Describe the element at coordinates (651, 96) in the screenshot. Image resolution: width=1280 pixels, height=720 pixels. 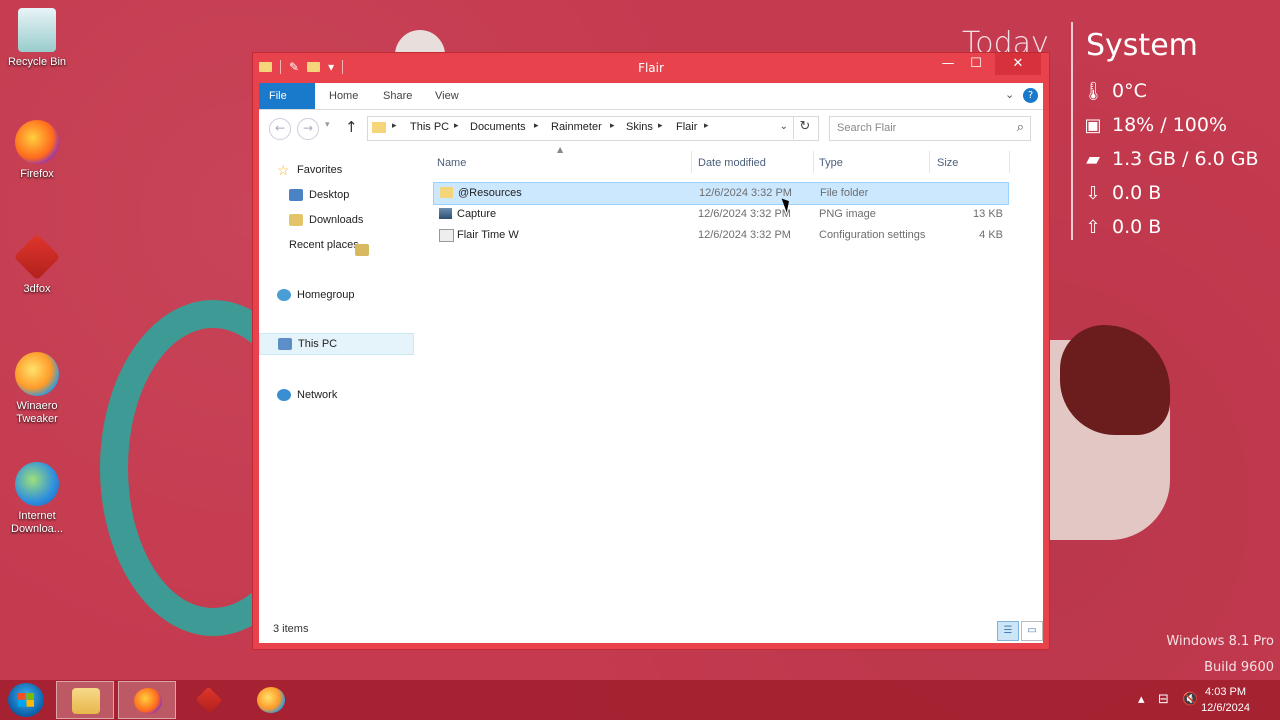
I see `ribbon: File Home Share View ⌄ ?` at that location.